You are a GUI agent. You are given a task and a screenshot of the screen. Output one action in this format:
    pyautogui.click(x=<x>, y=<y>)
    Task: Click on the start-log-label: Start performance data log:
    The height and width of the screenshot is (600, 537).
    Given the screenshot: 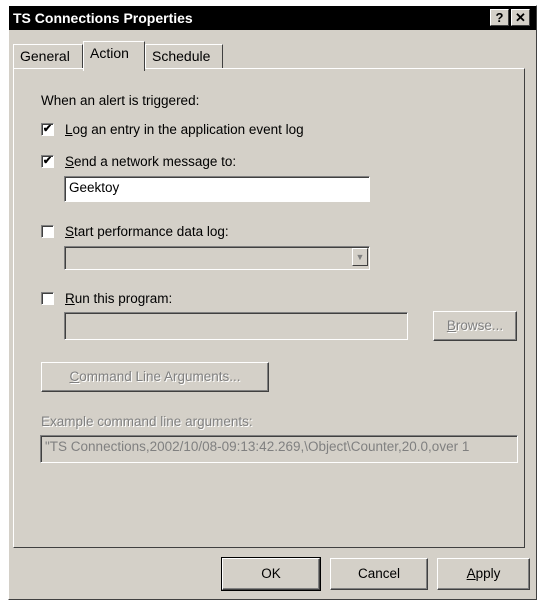 What is the action you would take?
    pyautogui.click(x=147, y=231)
    